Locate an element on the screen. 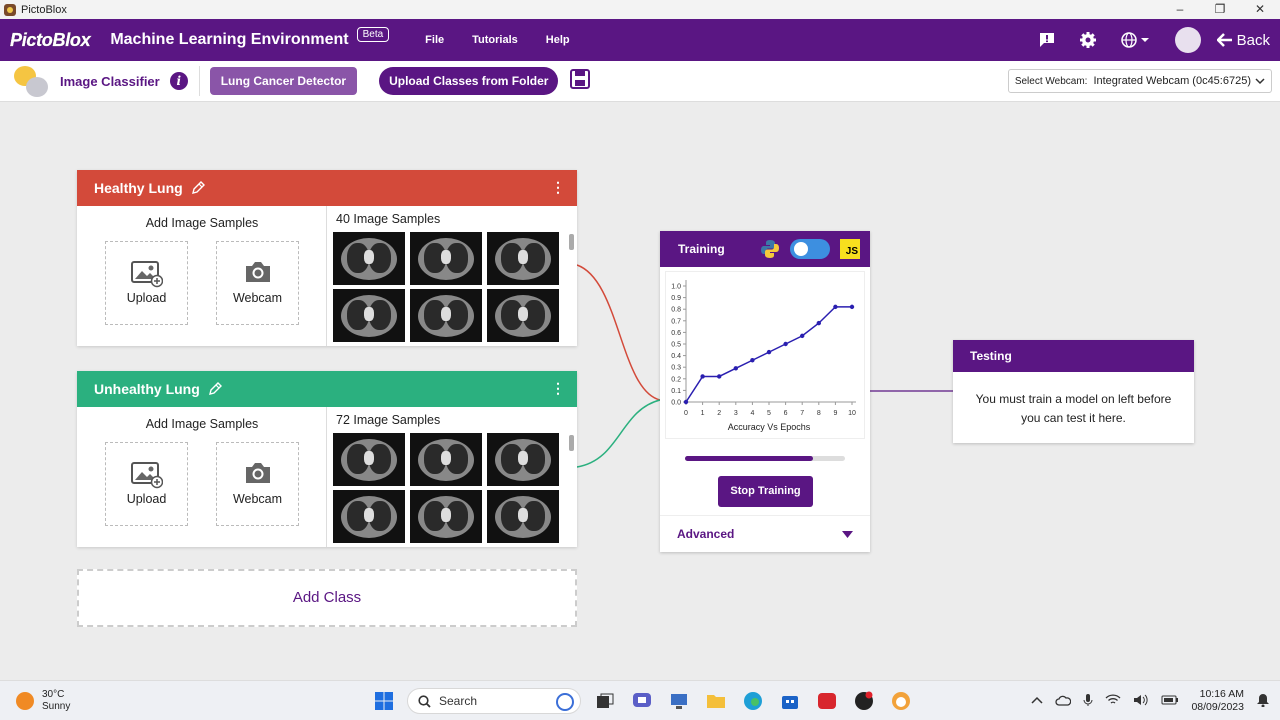  pictoblox-taskbar-icon is located at coordinates (900, 701).